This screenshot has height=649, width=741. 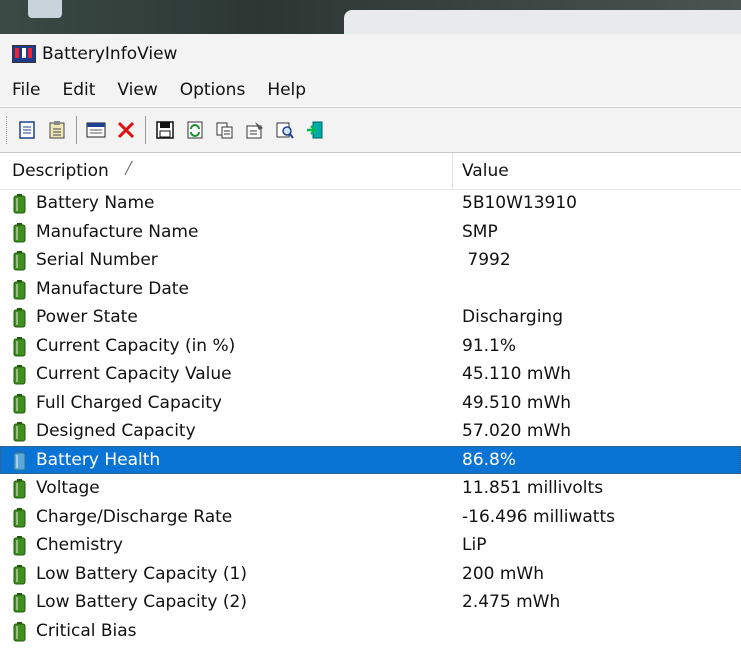 I want to click on row-value: 200 mWh, so click(x=503, y=573).